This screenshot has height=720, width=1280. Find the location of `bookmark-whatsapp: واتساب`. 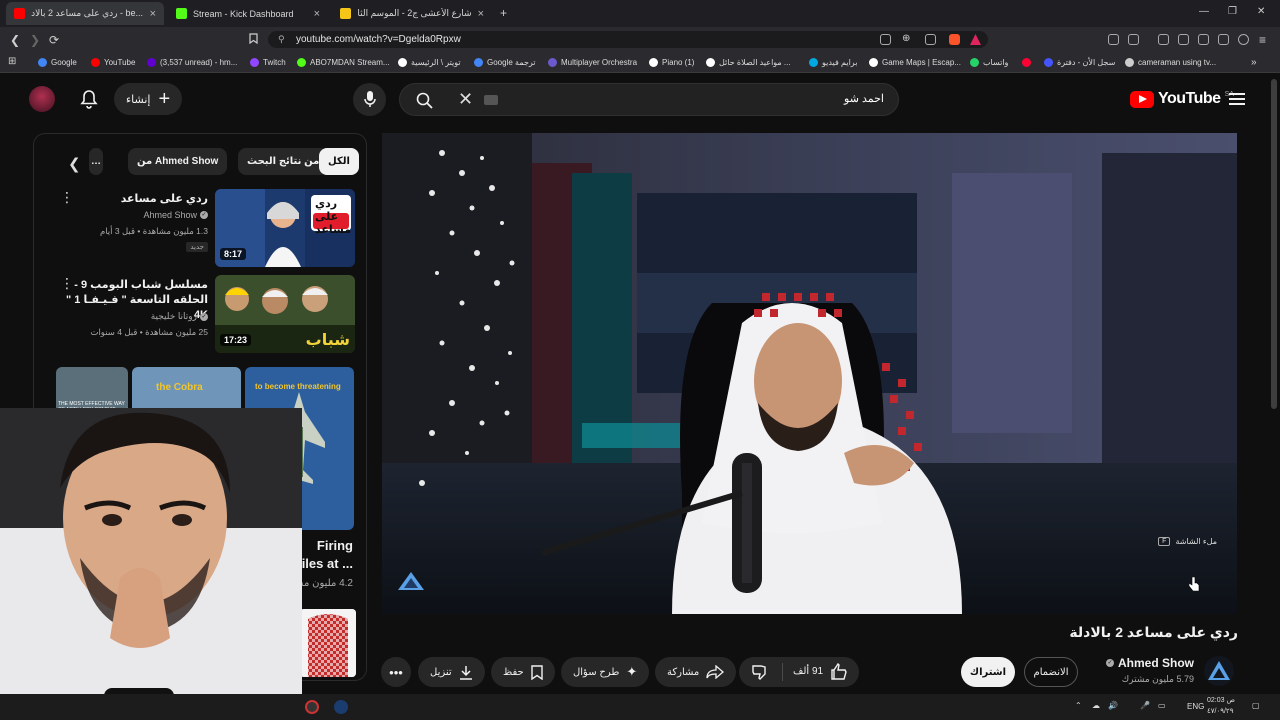

bookmark-whatsapp: واتساب is located at coordinates (989, 62).